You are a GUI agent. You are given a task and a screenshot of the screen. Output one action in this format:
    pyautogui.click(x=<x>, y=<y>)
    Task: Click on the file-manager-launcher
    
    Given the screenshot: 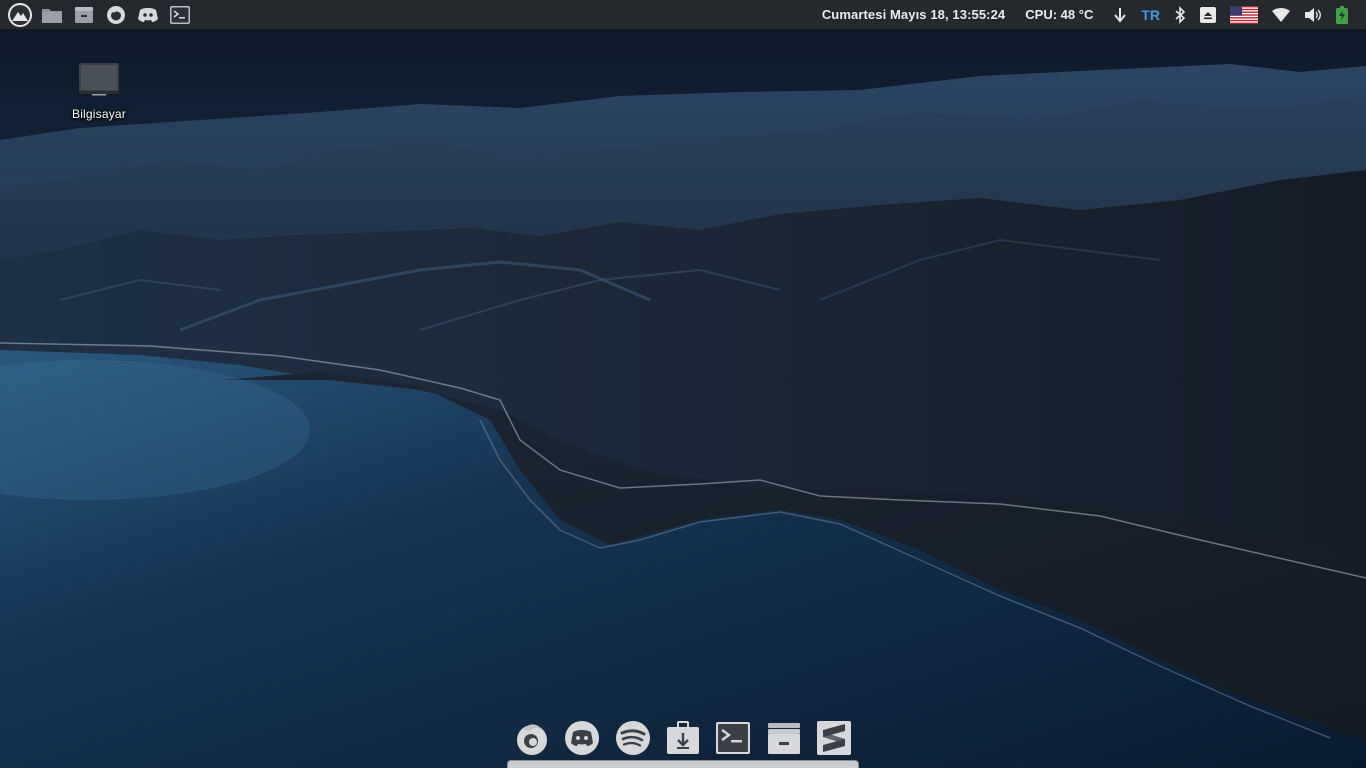 What is the action you would take?
    pyautogui.click(x=84, y=14)
    